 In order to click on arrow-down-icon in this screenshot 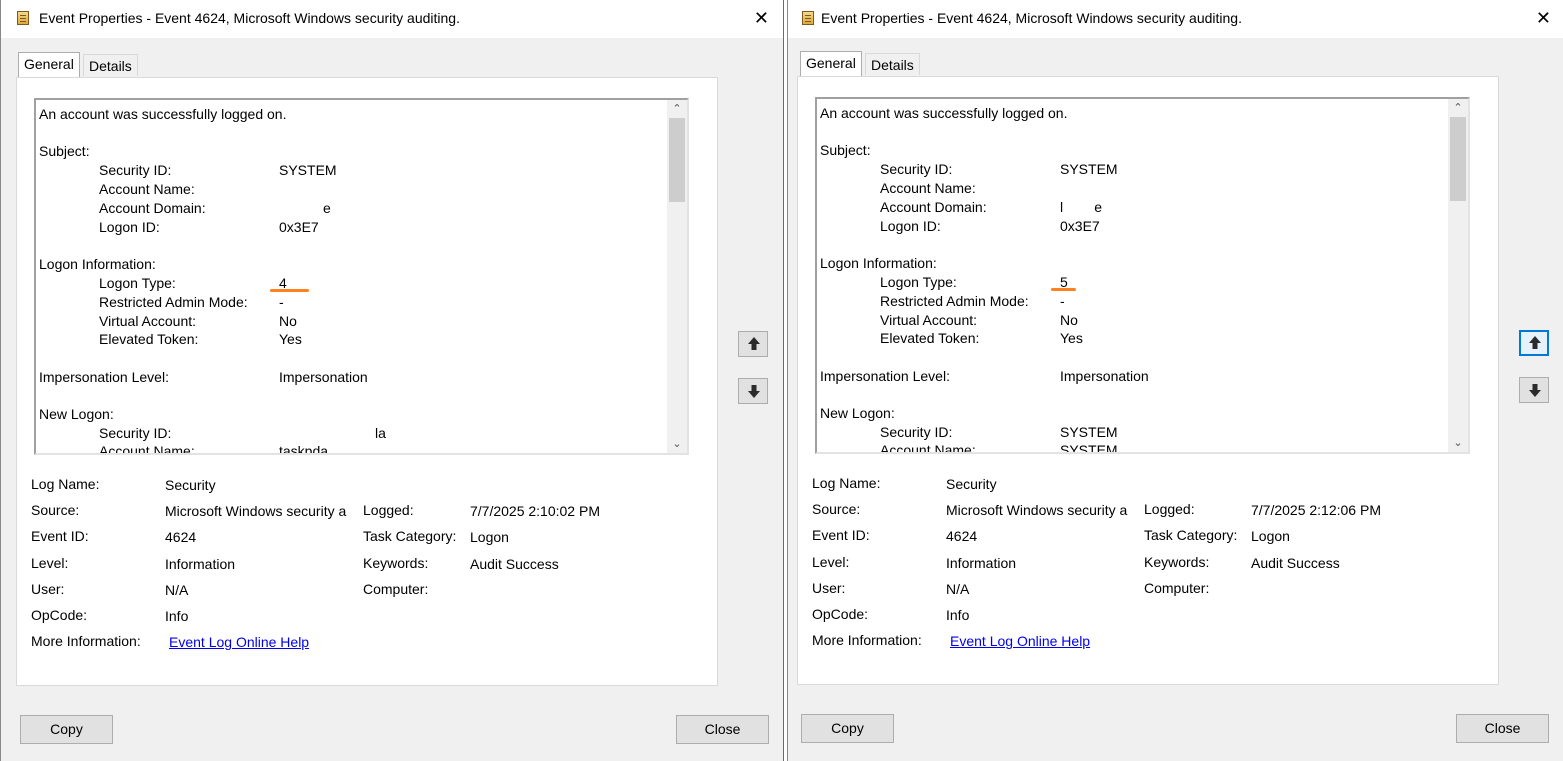, I will do `click(754, 391)`.